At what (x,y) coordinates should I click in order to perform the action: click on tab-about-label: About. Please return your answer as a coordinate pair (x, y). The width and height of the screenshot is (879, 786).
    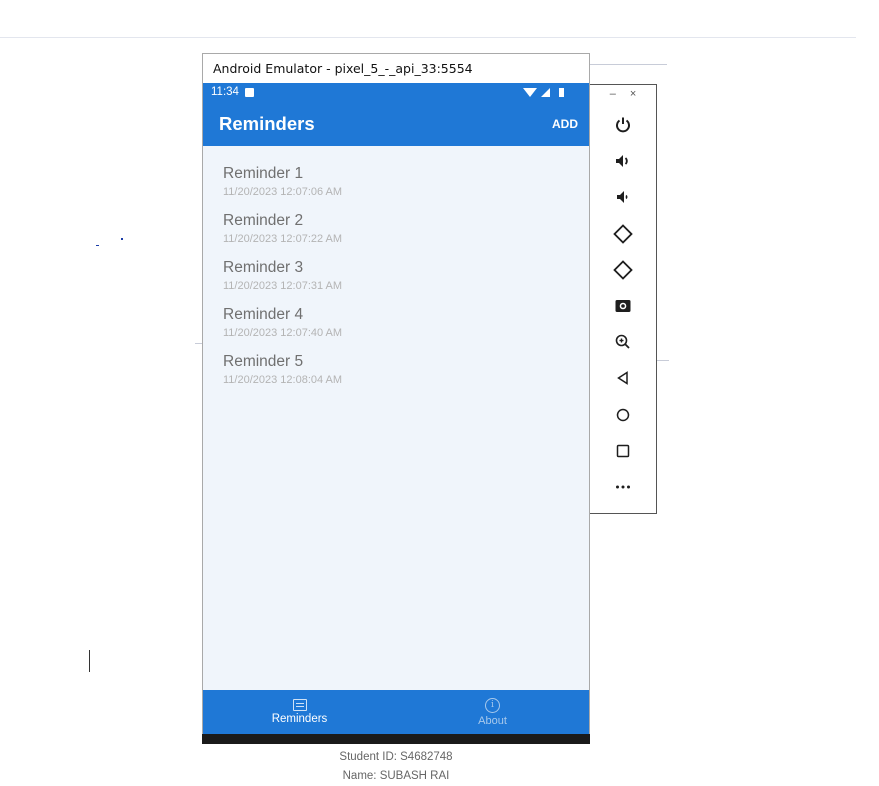
    Looking at the image, I should click on (492, 720).